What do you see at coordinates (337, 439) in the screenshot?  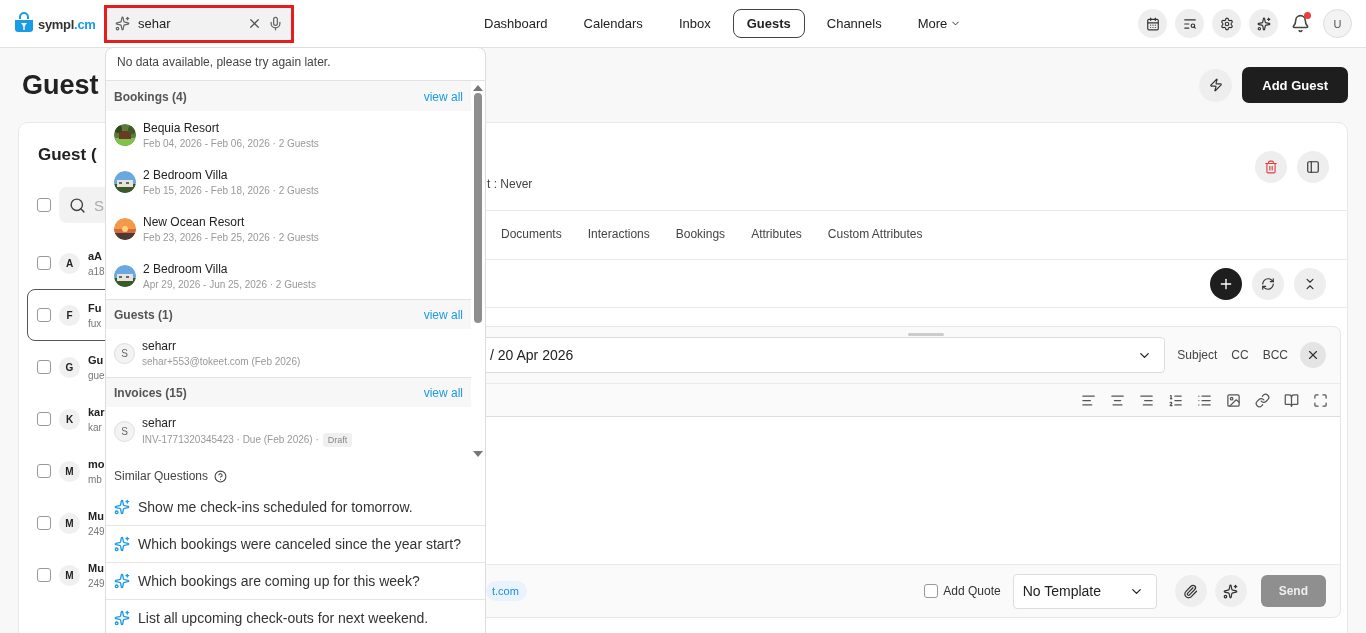 I see `status-badge: Draft` at bounding box center [337, 439].